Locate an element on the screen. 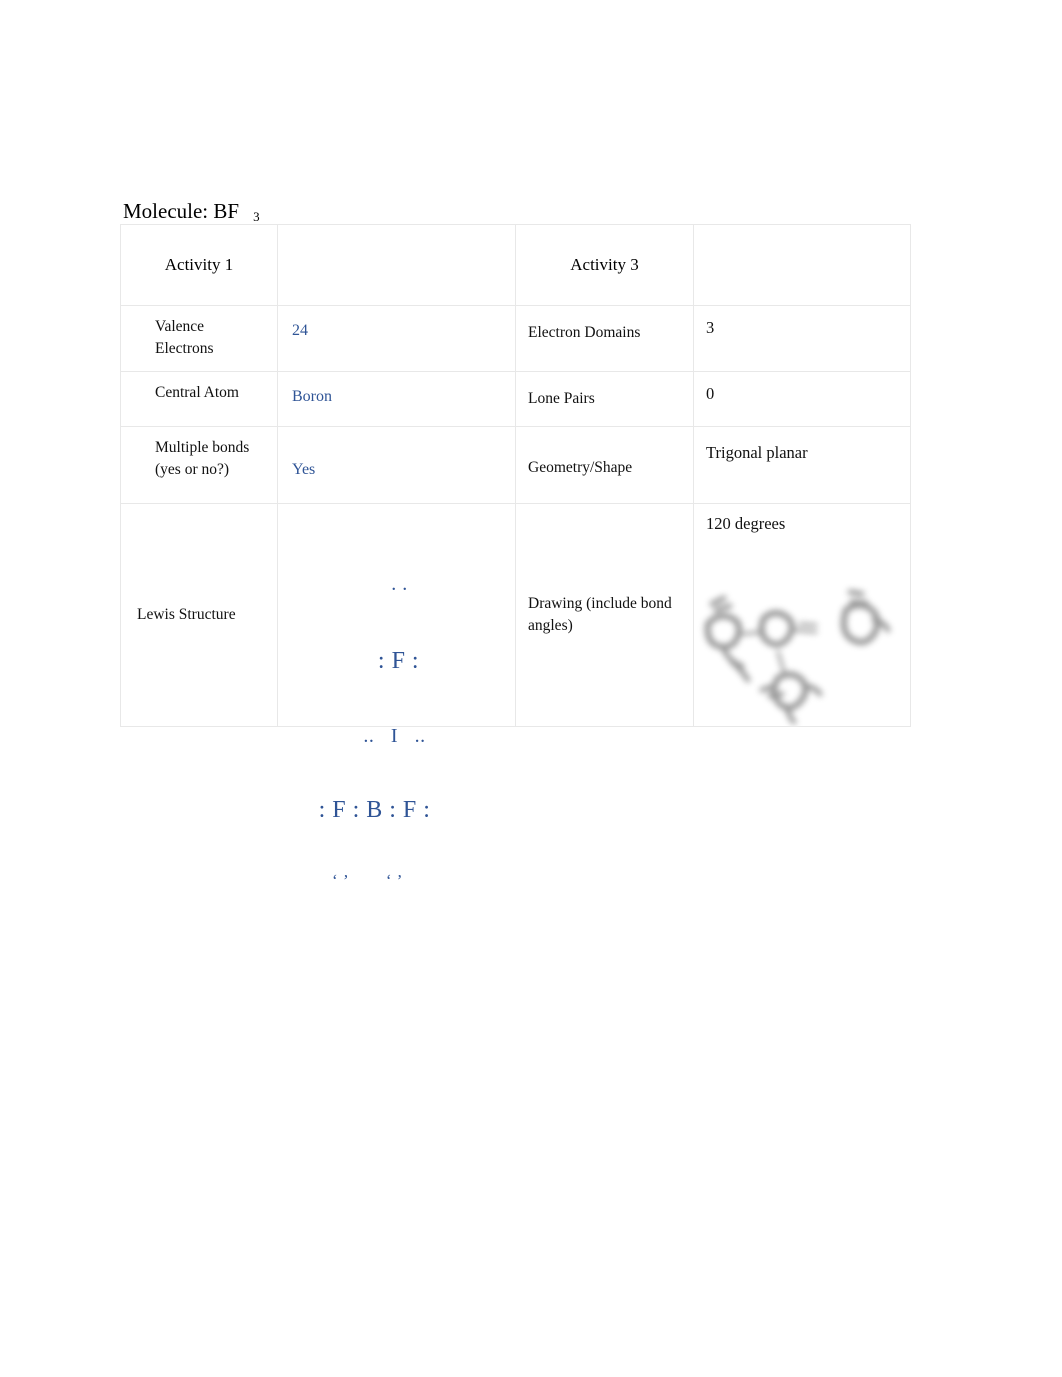  label-lewis-structure: Lewis Structure is located at coordinates (186, 614).